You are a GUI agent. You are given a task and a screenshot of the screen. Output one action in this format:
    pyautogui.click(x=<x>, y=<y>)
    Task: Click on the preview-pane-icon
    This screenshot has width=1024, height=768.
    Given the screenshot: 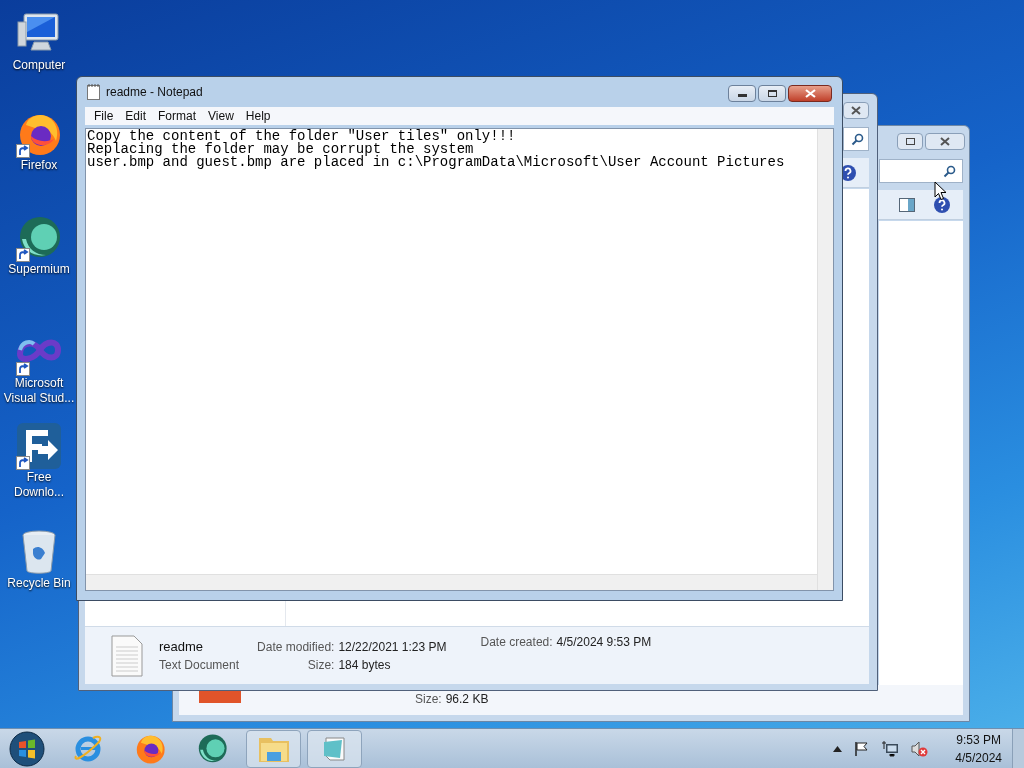 What is the action you would take?
    pyautogui.click(x=907, y=204)
    